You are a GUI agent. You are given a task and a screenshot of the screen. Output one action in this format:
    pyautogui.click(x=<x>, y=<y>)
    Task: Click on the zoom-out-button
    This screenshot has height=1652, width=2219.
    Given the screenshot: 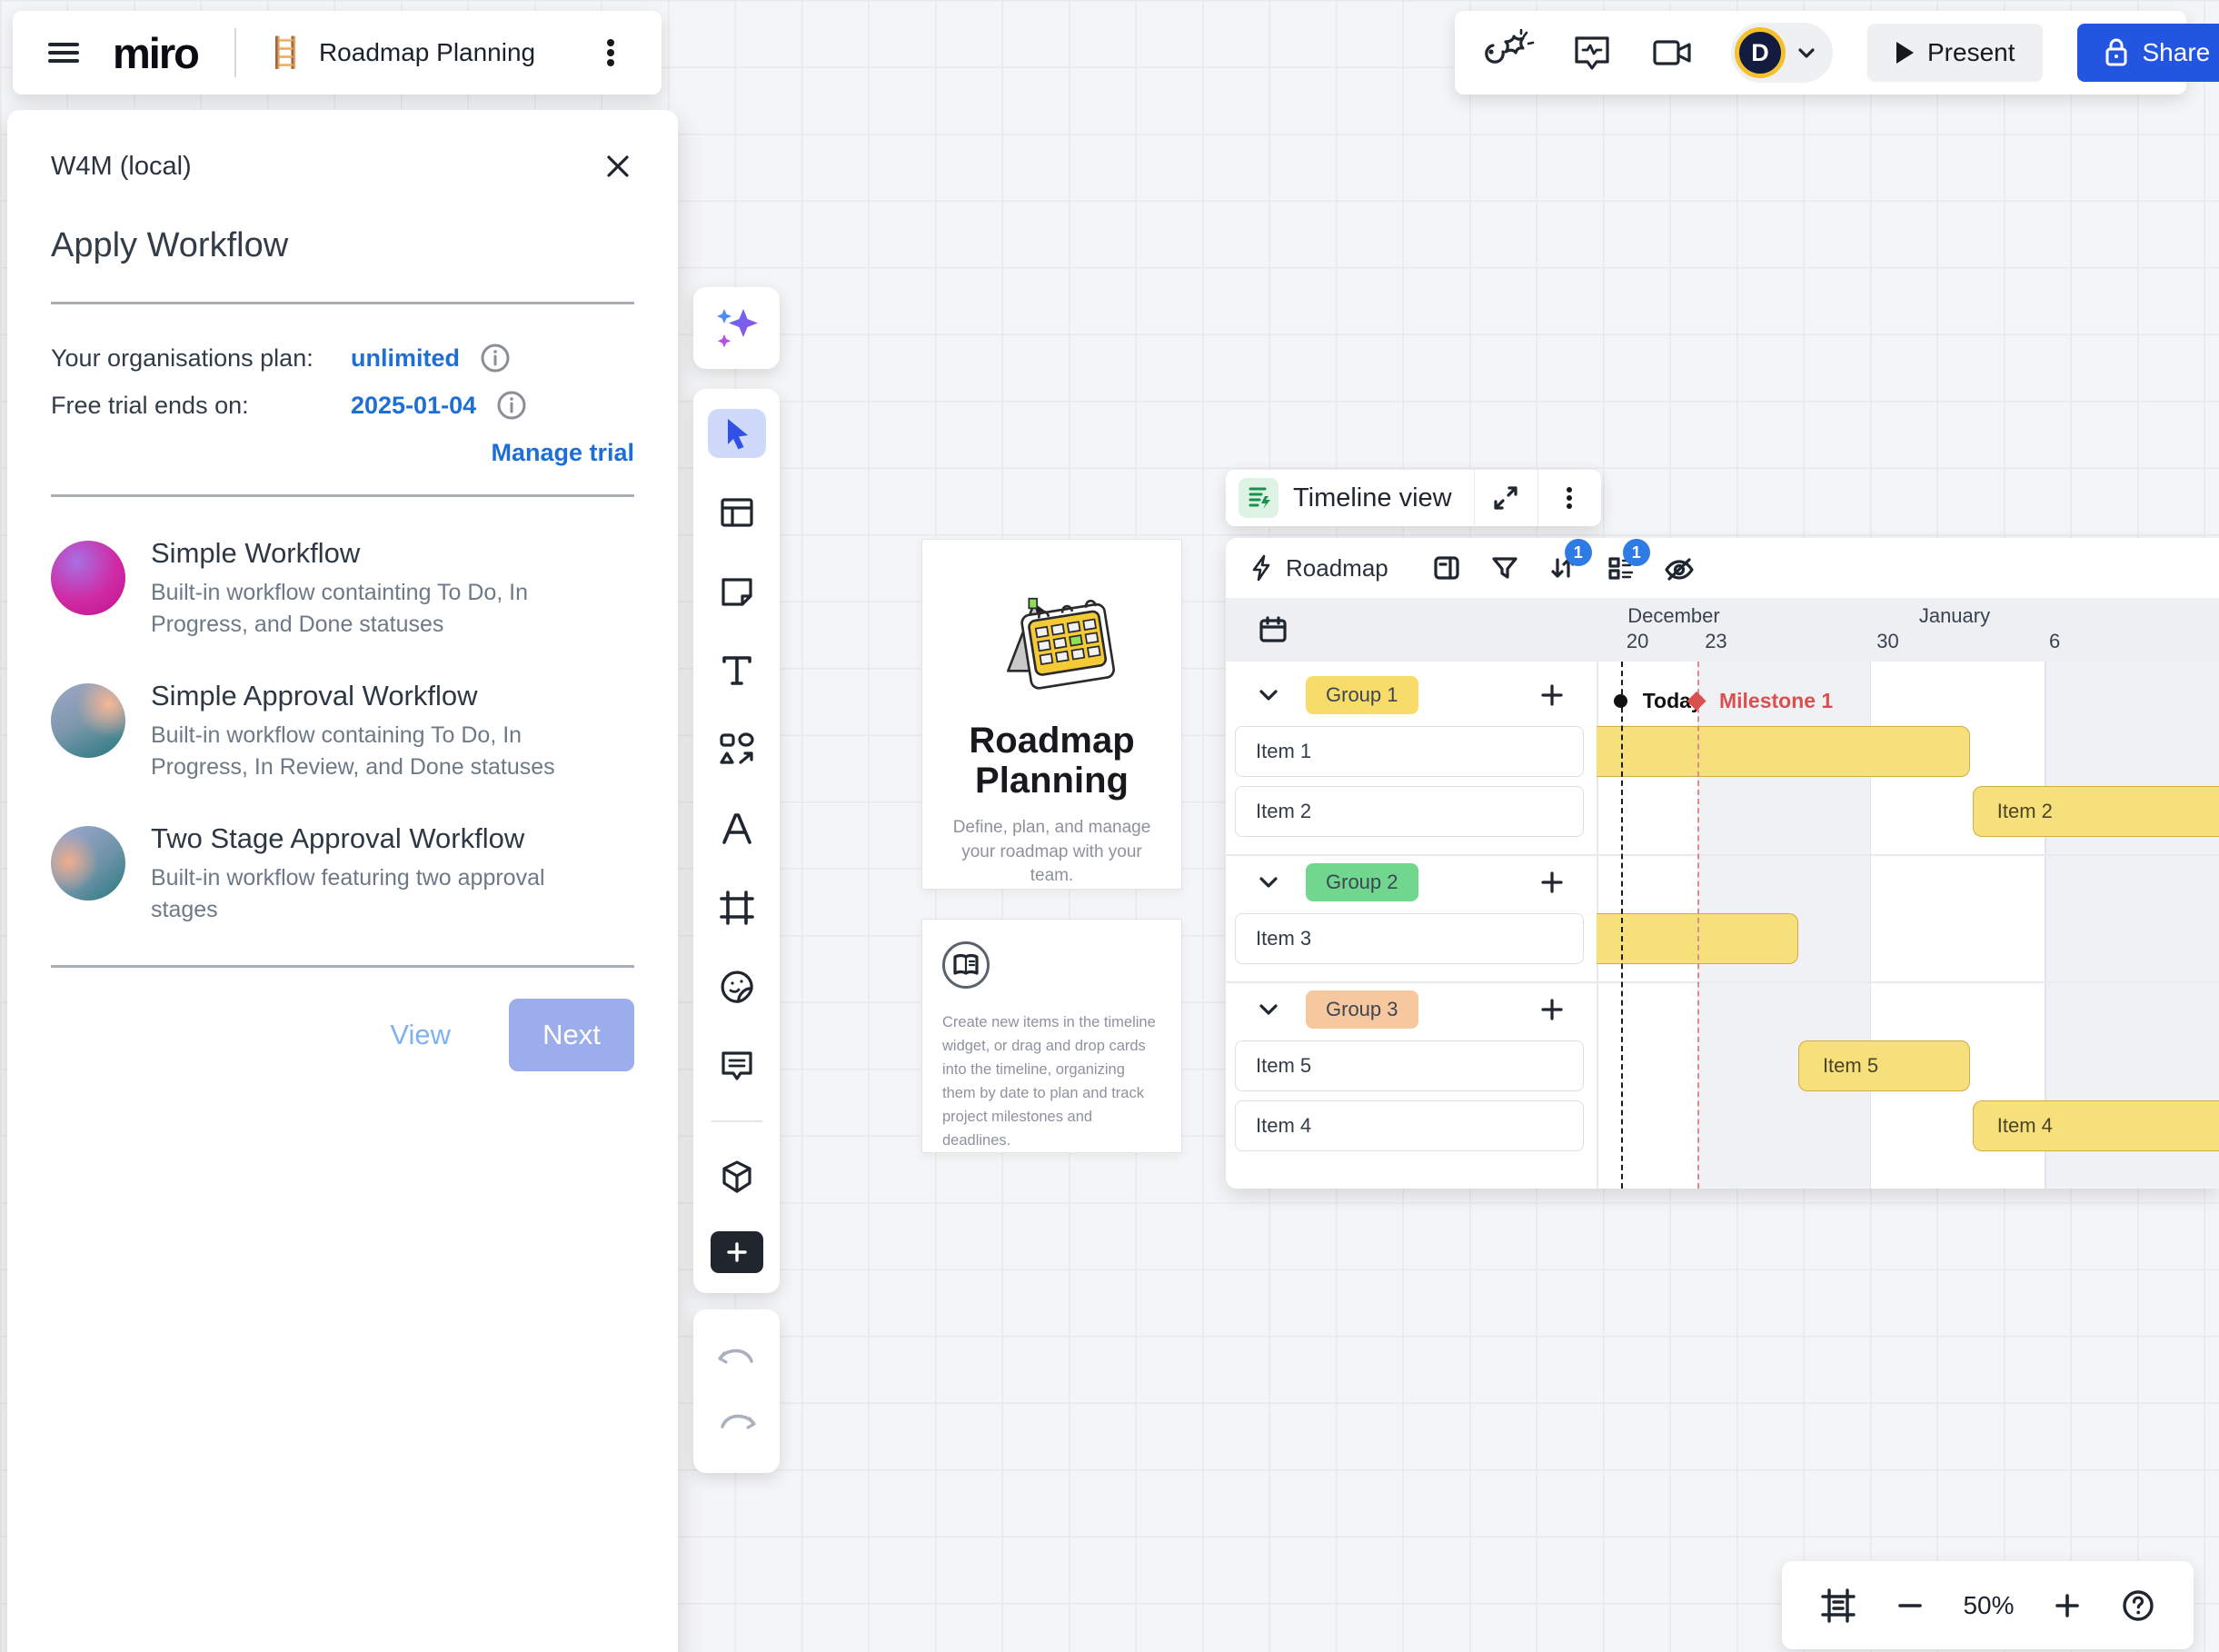 What is the action you would take?
    pyautogui.click(x=1910, y=1605)
    